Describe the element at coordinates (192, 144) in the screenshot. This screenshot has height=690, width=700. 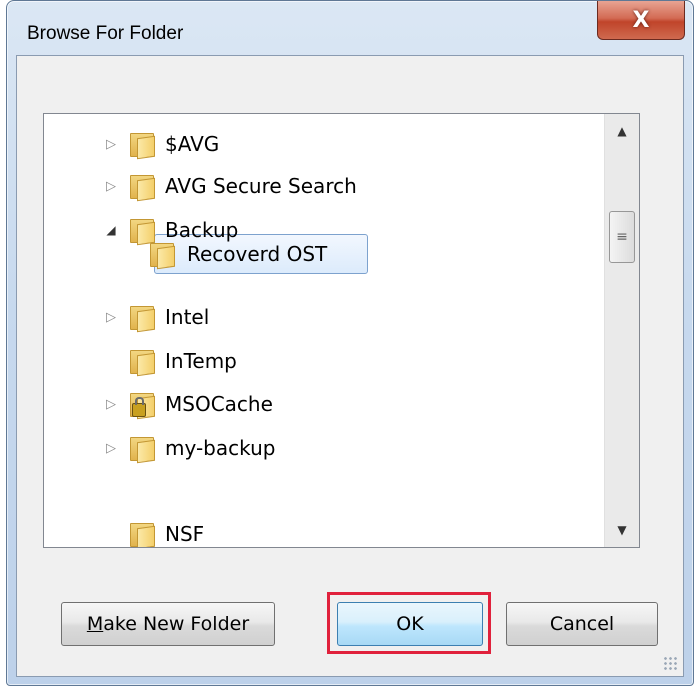
I see `tree-item-label: $AVG` at that location.